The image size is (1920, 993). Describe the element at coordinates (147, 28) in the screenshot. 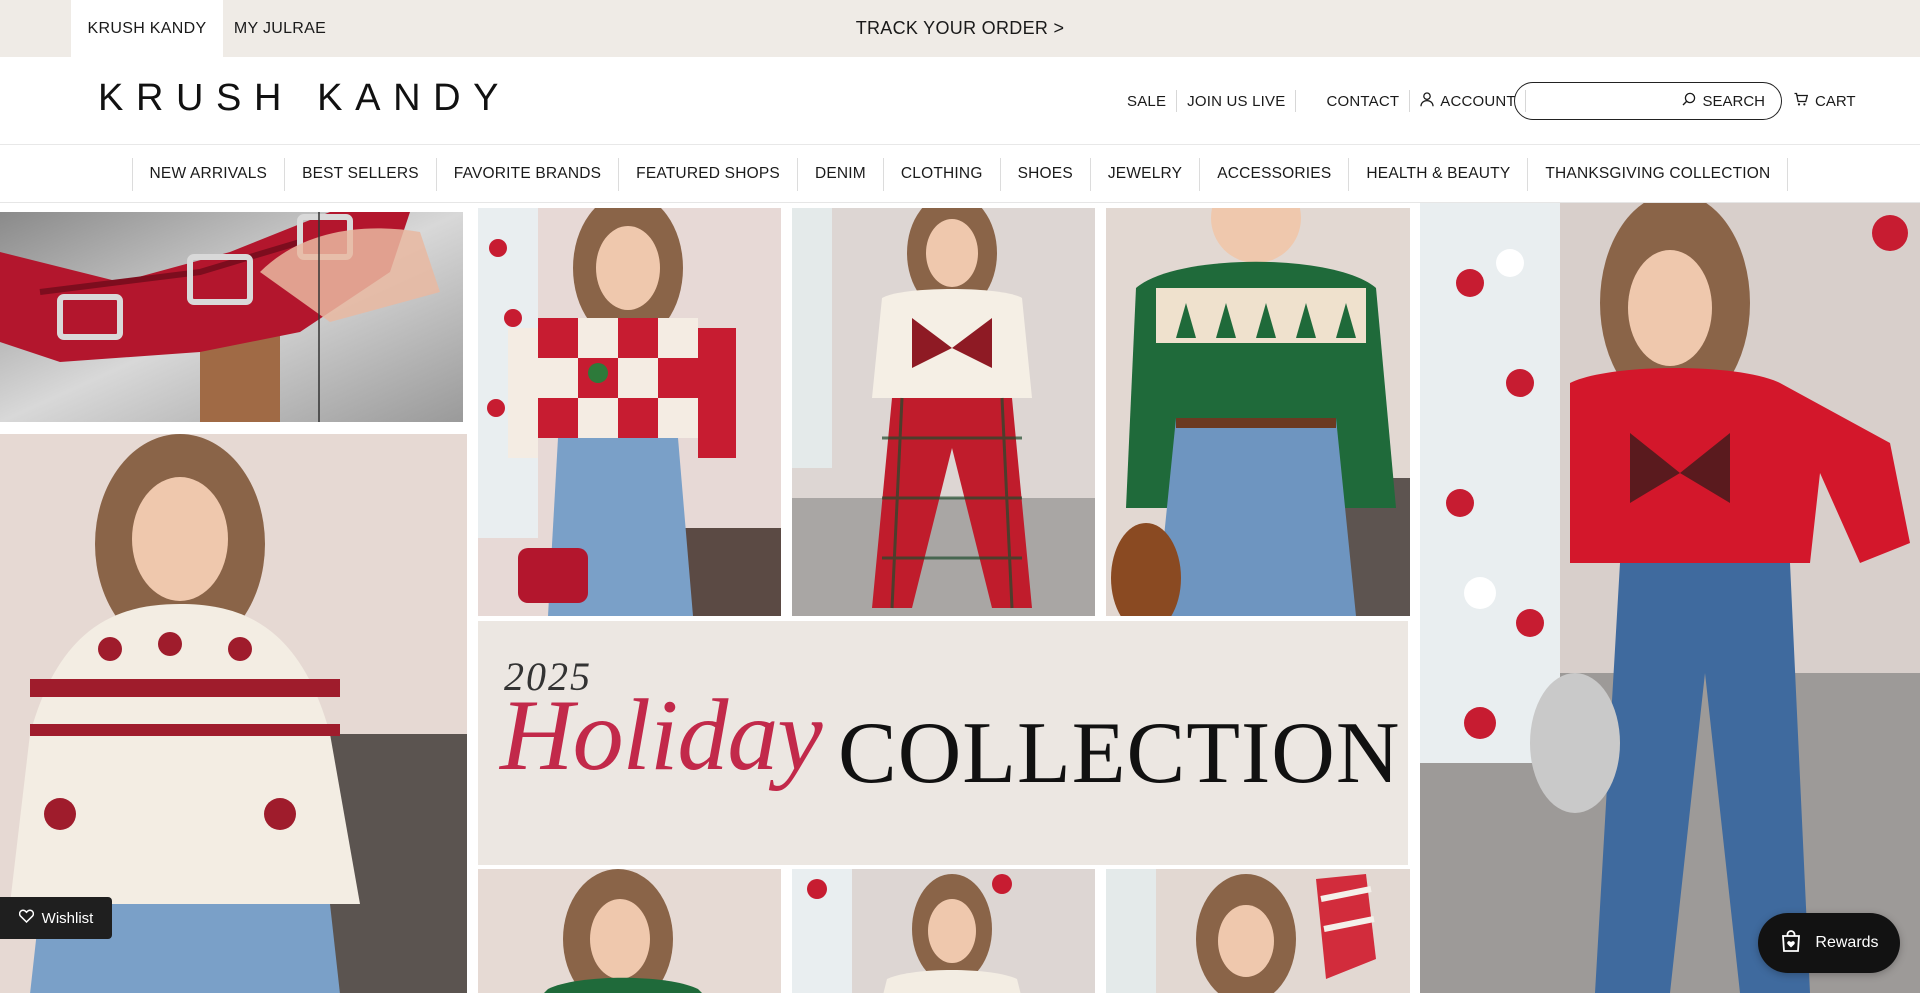

I see `store-tab-krush-kandy: KRUSH KANDY` at that location.